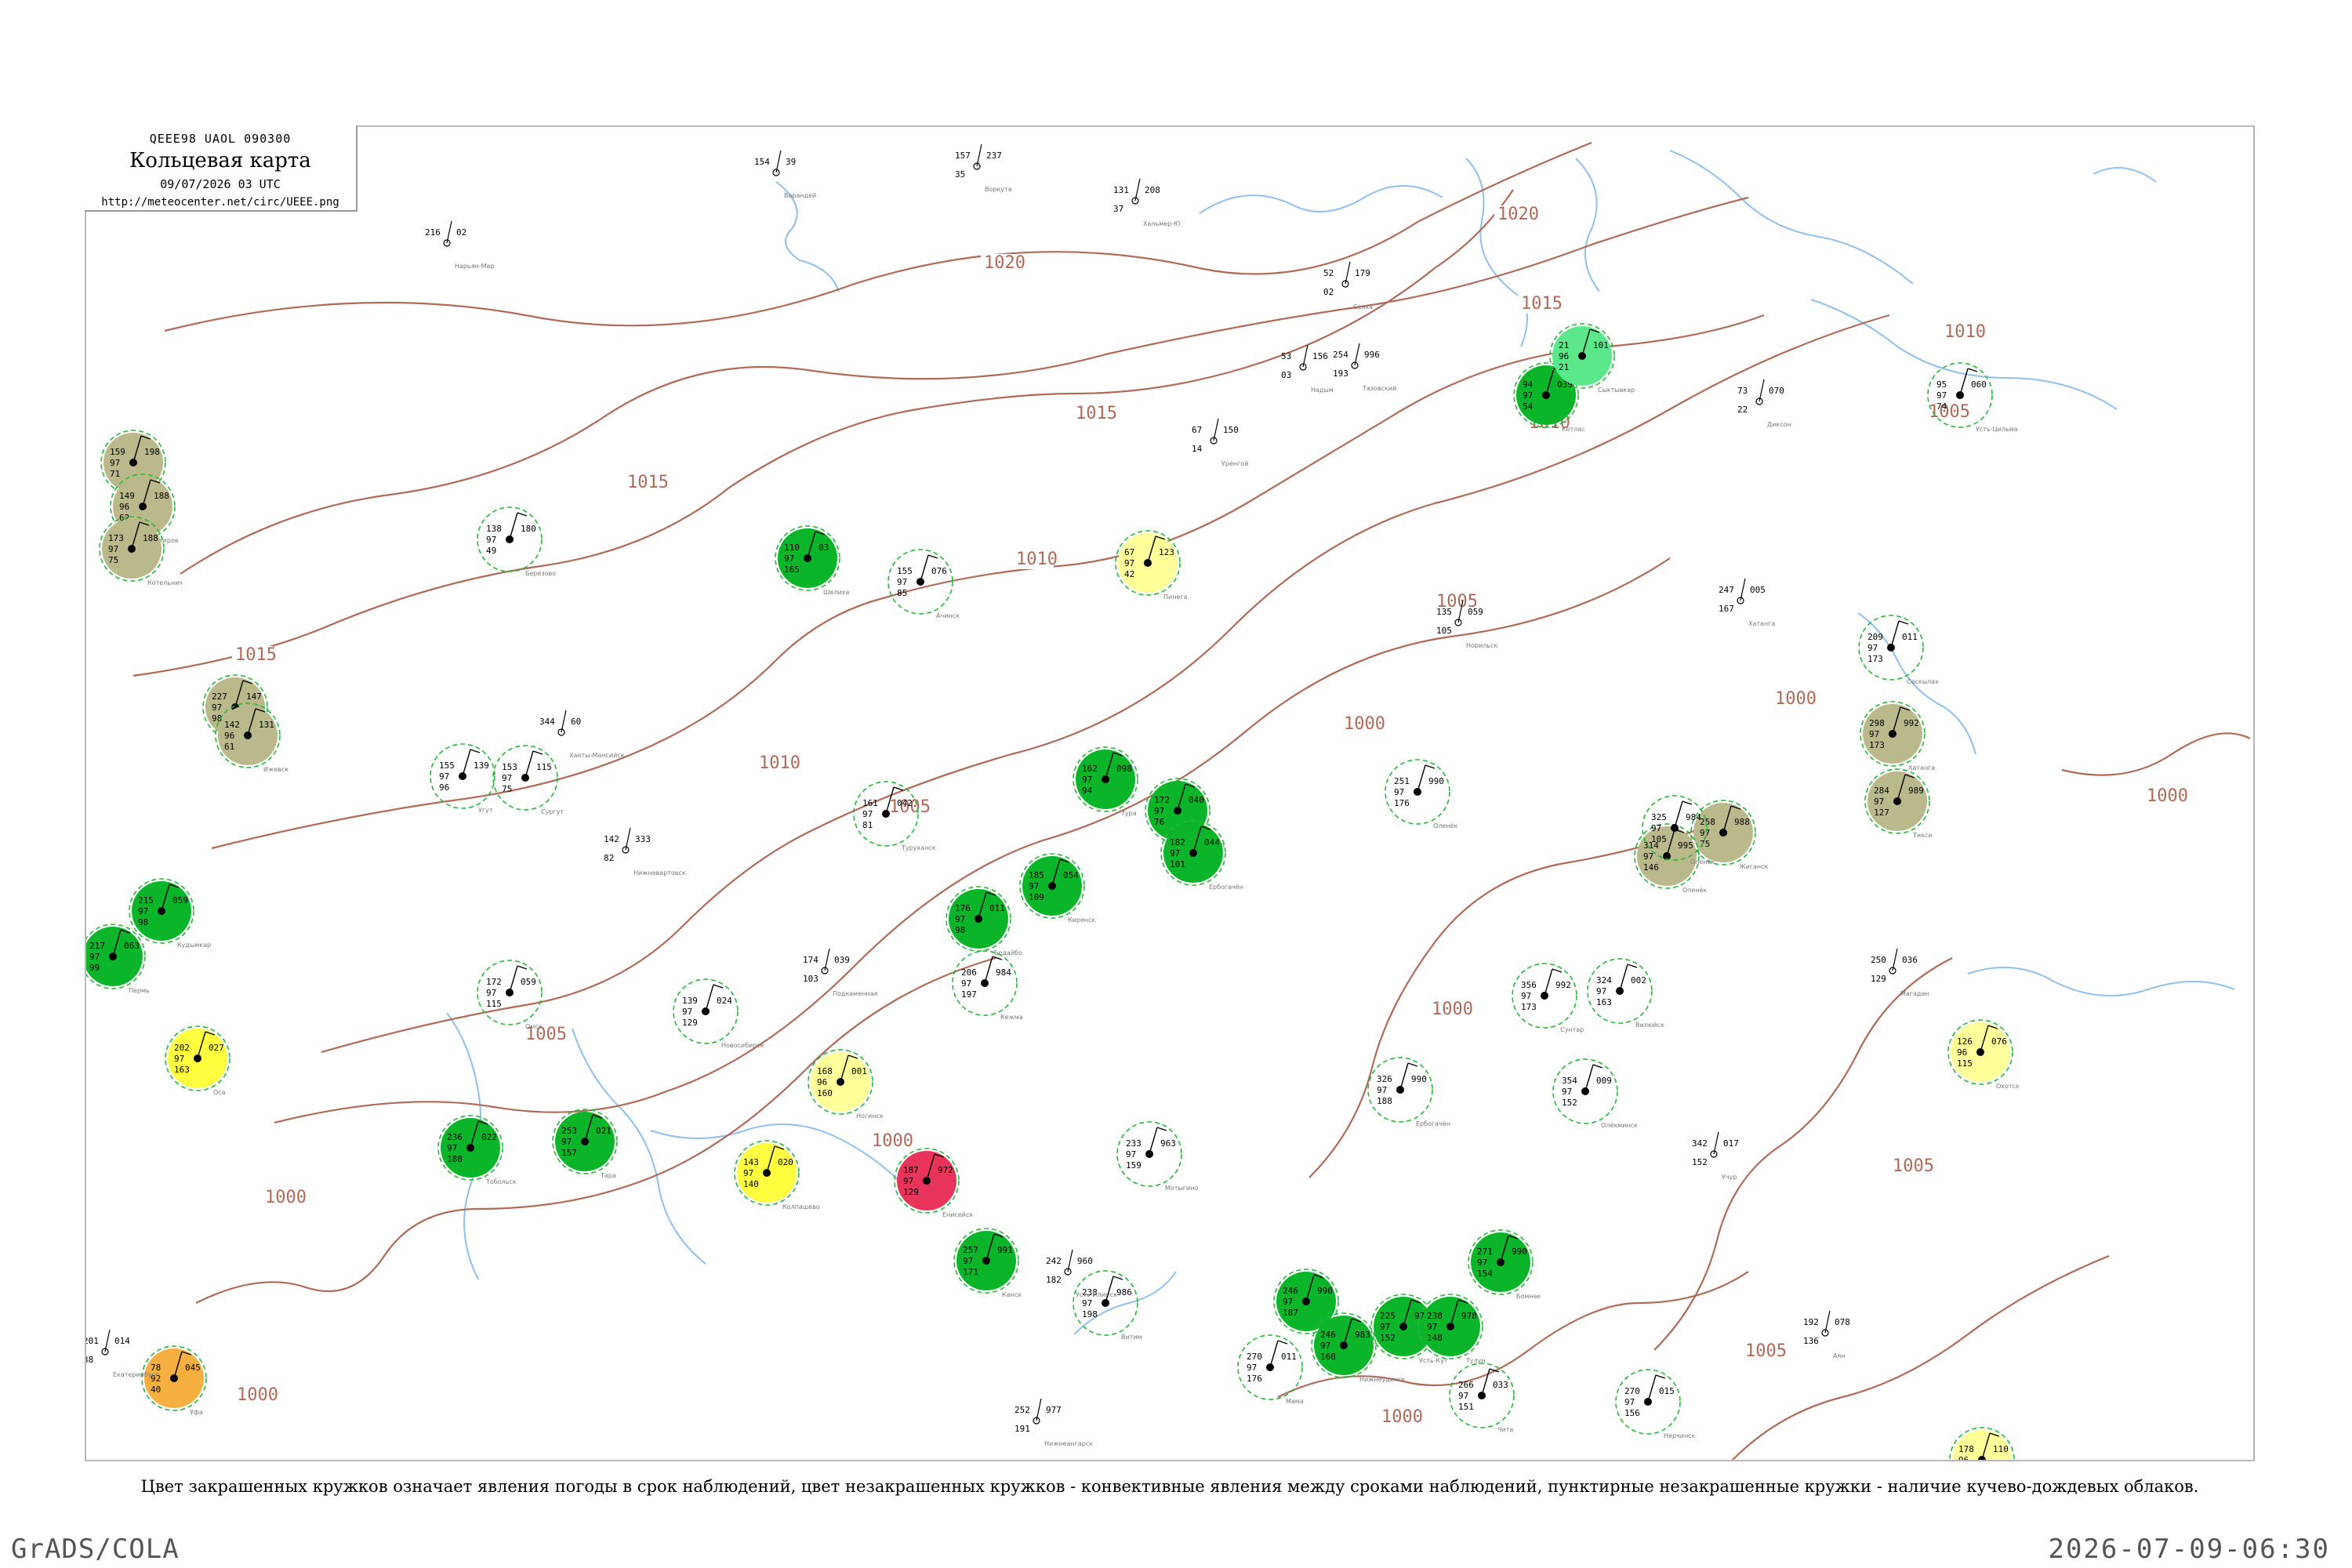  What do you see at coordinates (1485, 1274) in the screenshot?
I see `station-value: 154` at bounding box center [1485, 1274].